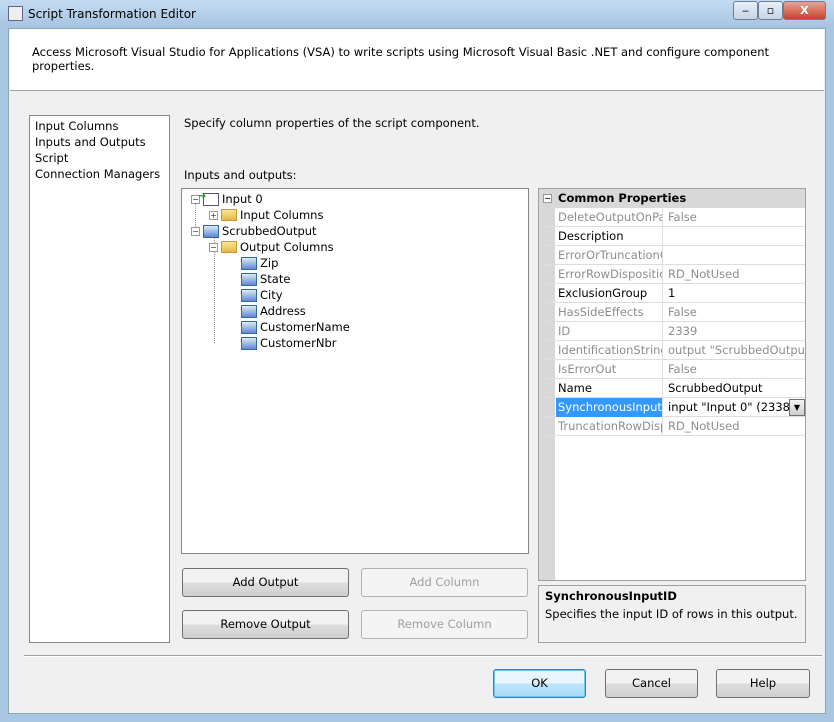 The width and height of the screenshot is (834, 722). What do you see at coordinates (609, 217) in the screenshot?
I see `property-name: DeleteOutputOnPat` at bounding box center [609, 217].